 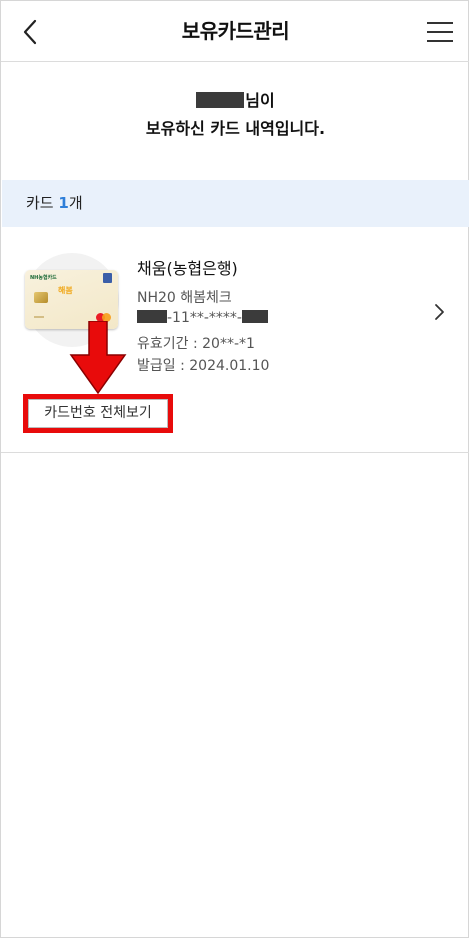 What do you see at coordinates (254, 316) in the screenshot?
I see `masked-card-number-end` at bounding box center [254, 316].